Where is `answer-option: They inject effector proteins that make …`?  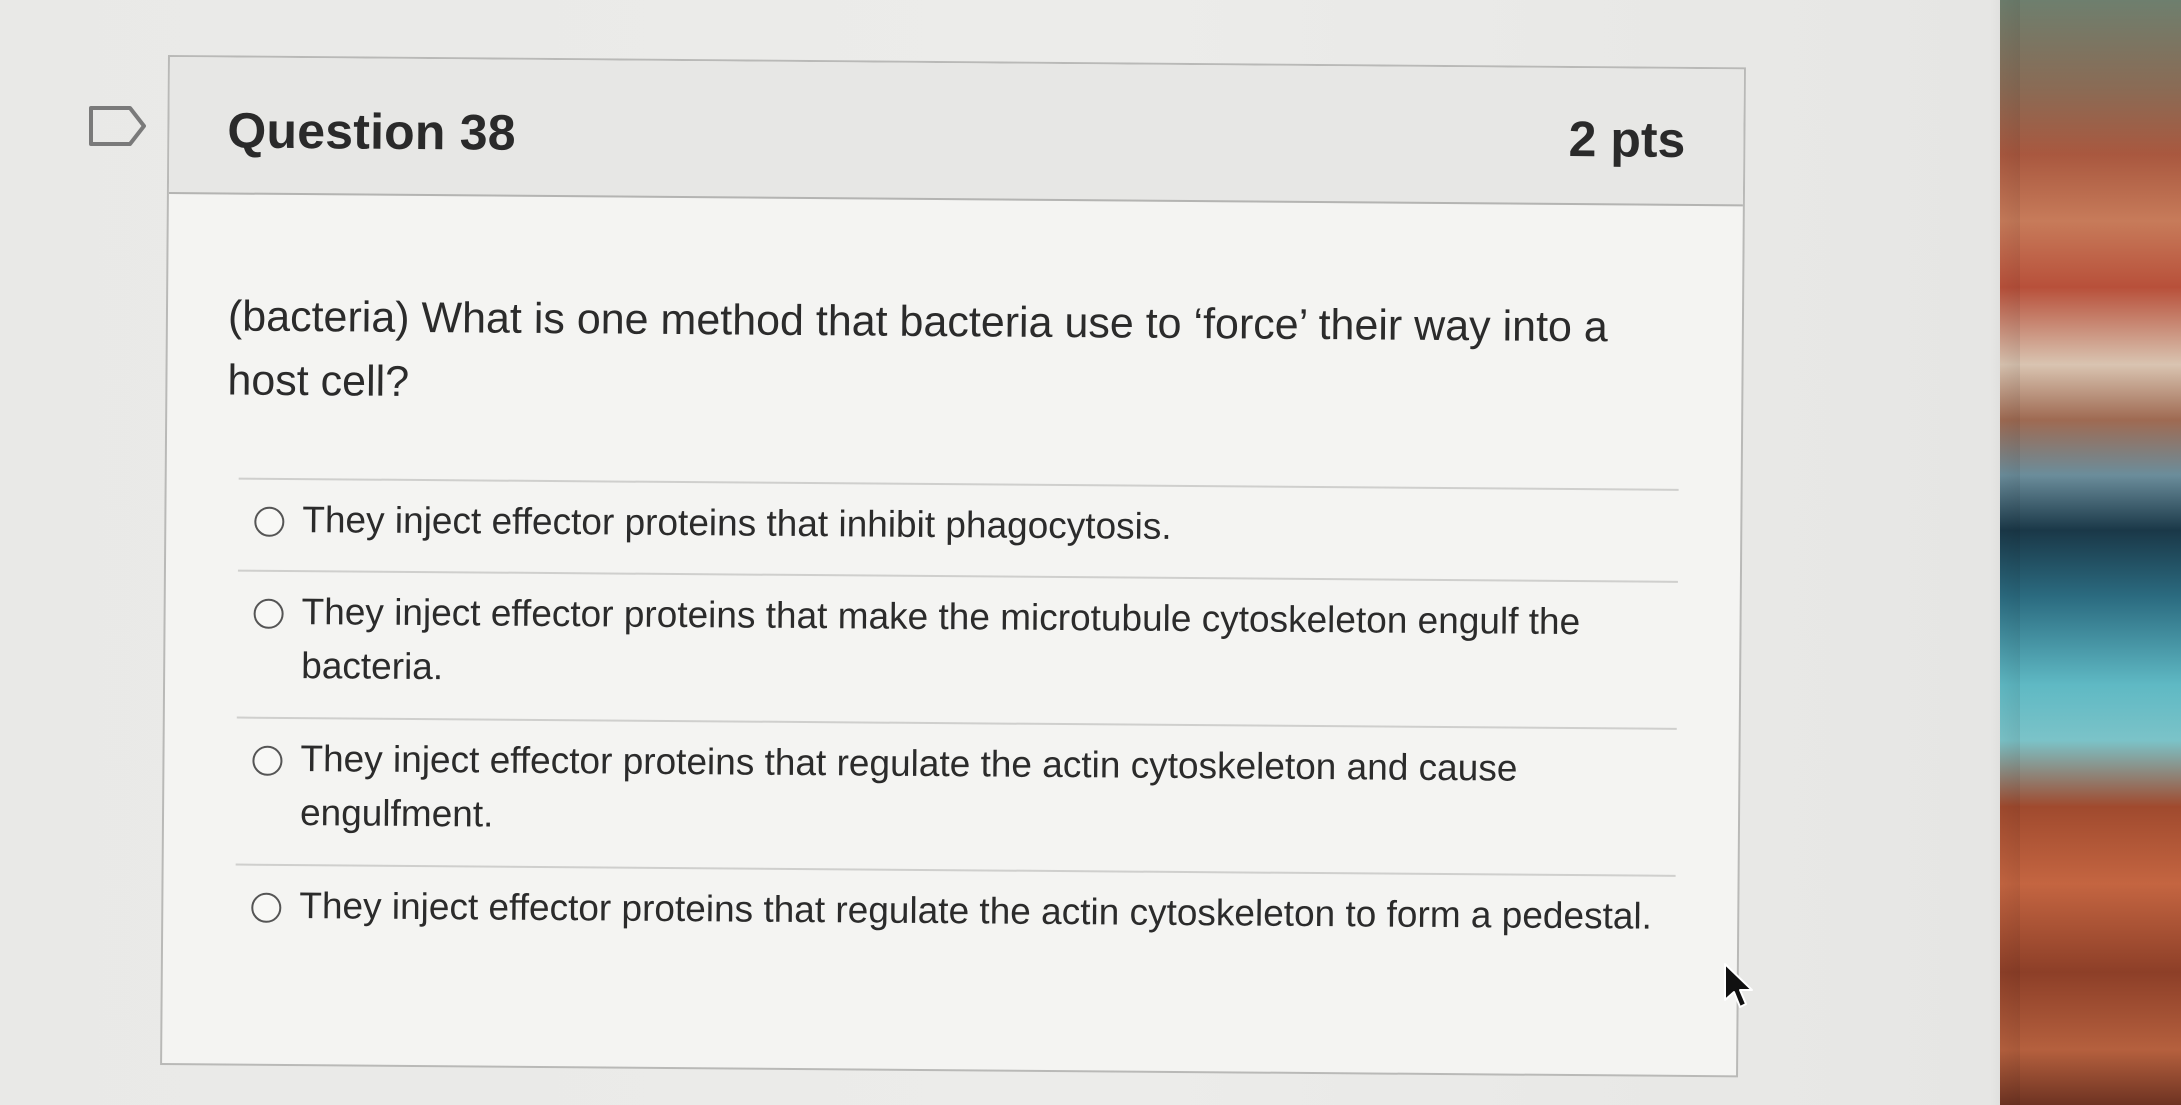 answer-option: They inject effector proteins that make … is located at coordinates (963, 644).